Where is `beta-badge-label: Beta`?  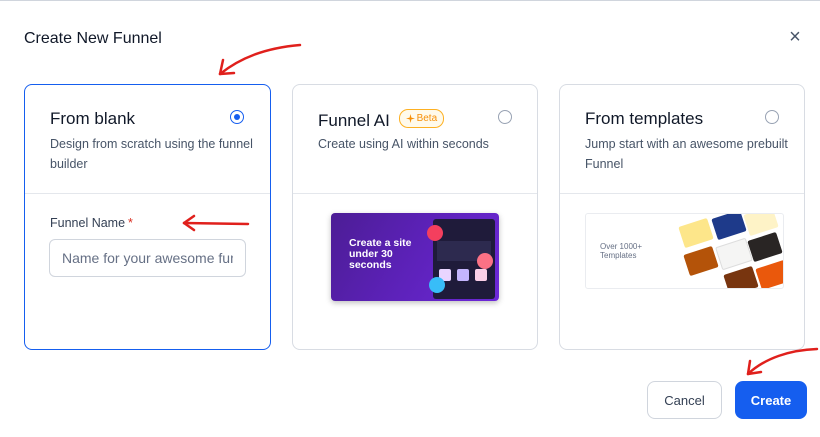 beta-badge-label: Beta is located at coordinates (427, 118).